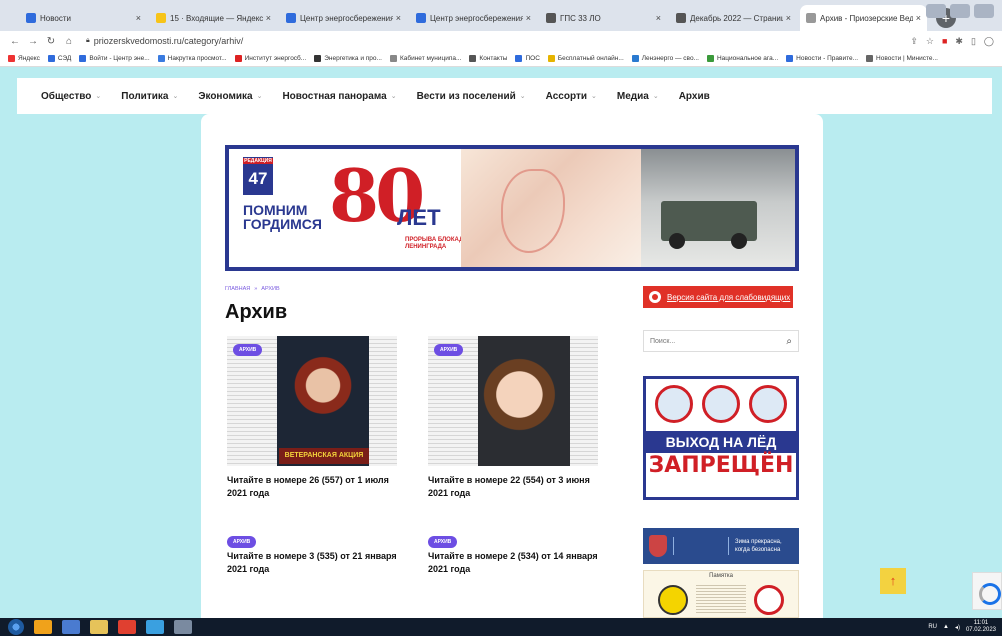  I want to click on sidebar-icon: ▯, so click(973, 41).